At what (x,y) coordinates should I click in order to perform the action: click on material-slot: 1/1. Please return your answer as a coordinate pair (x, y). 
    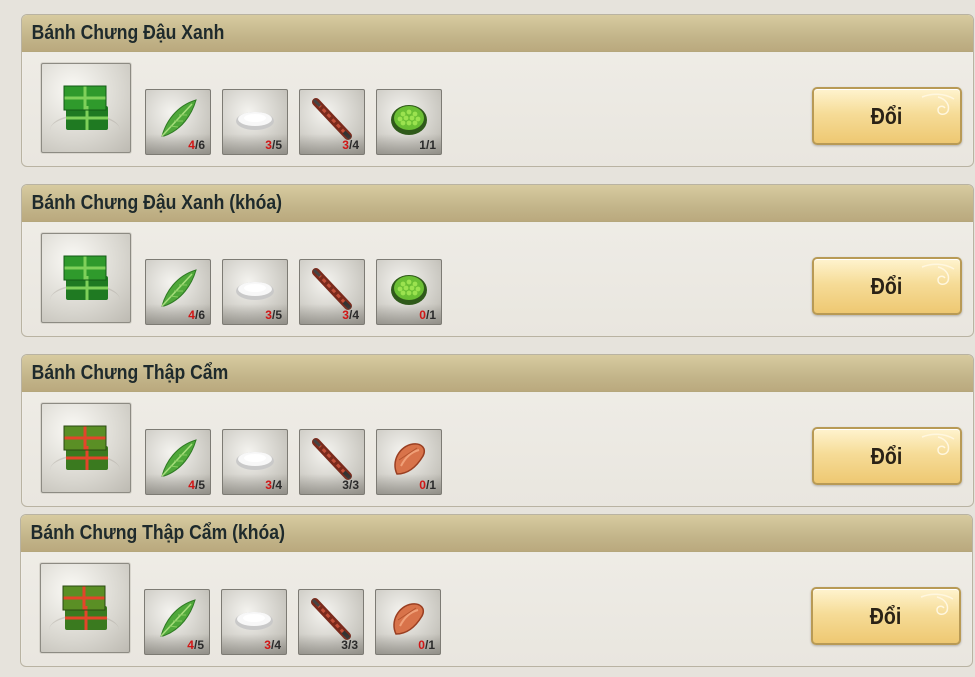
    Looking at the image, I should click on (409, 122).